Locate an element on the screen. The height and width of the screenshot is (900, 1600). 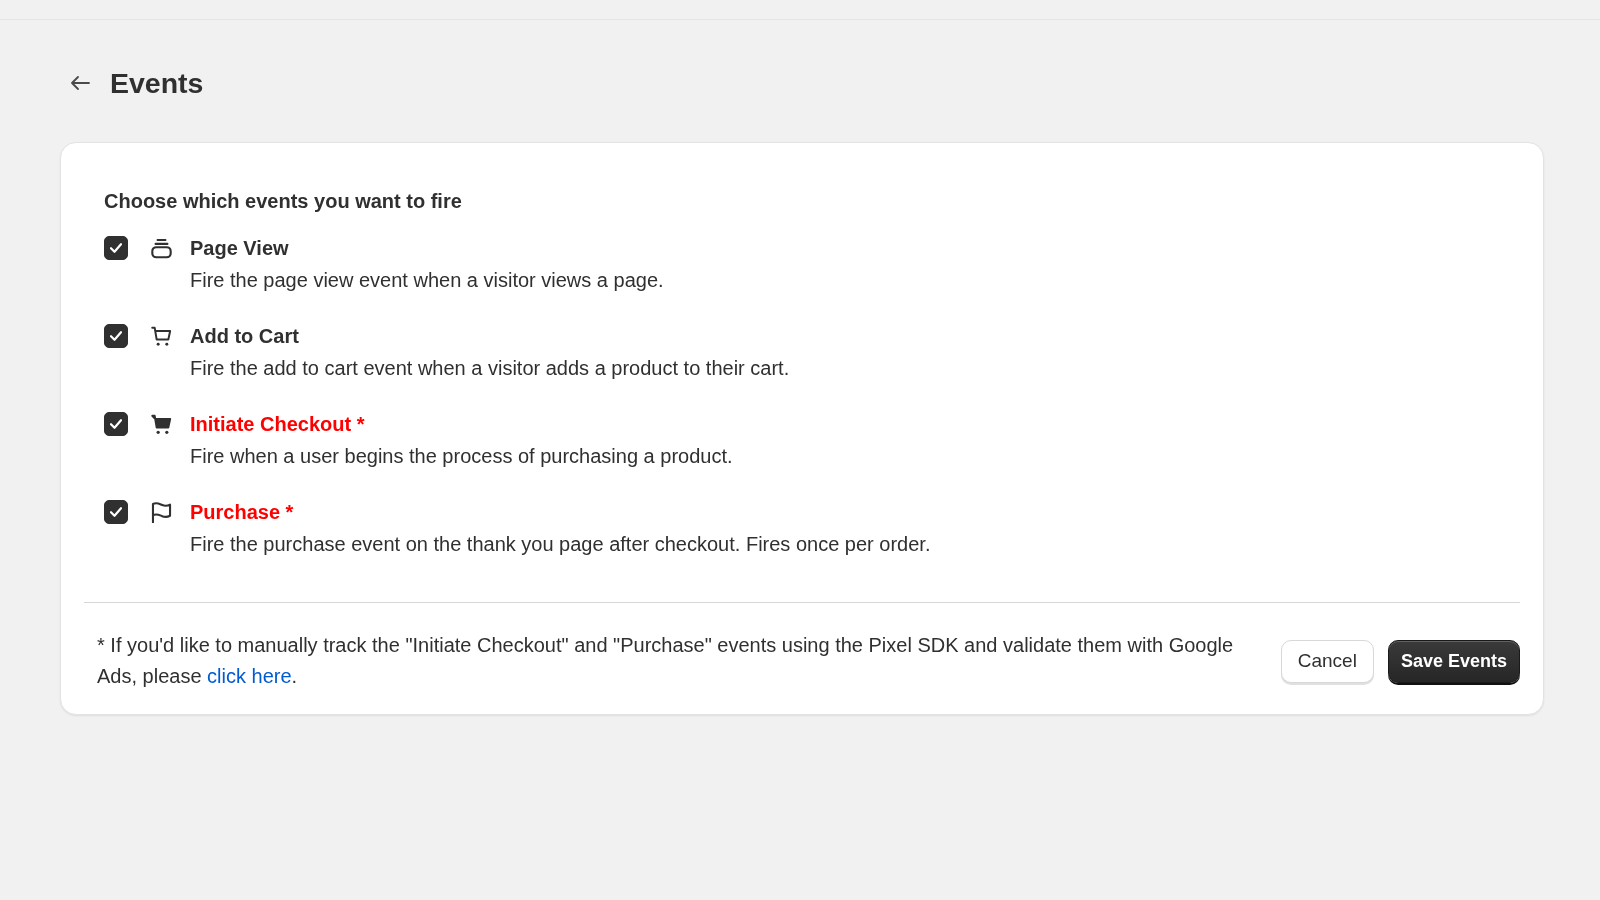
event-description: Fire when a user begins the process of purchasing a product. is located at coordinates (461, 456).